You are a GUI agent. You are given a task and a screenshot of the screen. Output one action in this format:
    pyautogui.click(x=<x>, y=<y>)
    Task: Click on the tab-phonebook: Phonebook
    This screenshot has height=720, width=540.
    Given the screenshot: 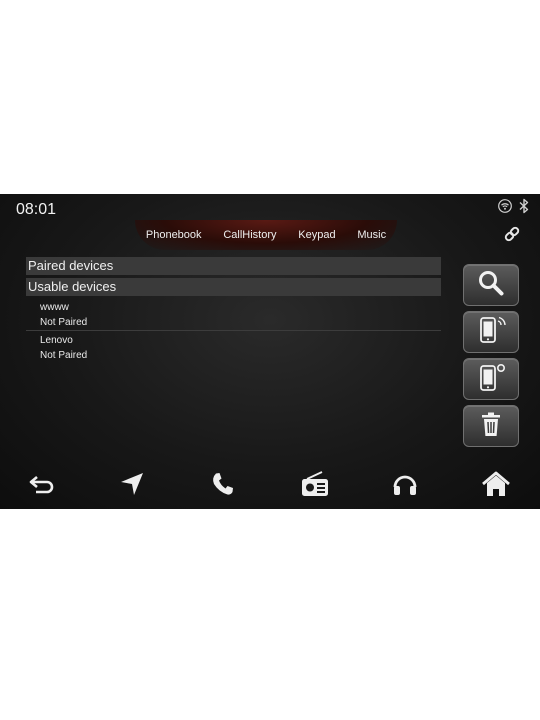 What is the action you would take?
    pyautogui.click(x=174, y=235)
    